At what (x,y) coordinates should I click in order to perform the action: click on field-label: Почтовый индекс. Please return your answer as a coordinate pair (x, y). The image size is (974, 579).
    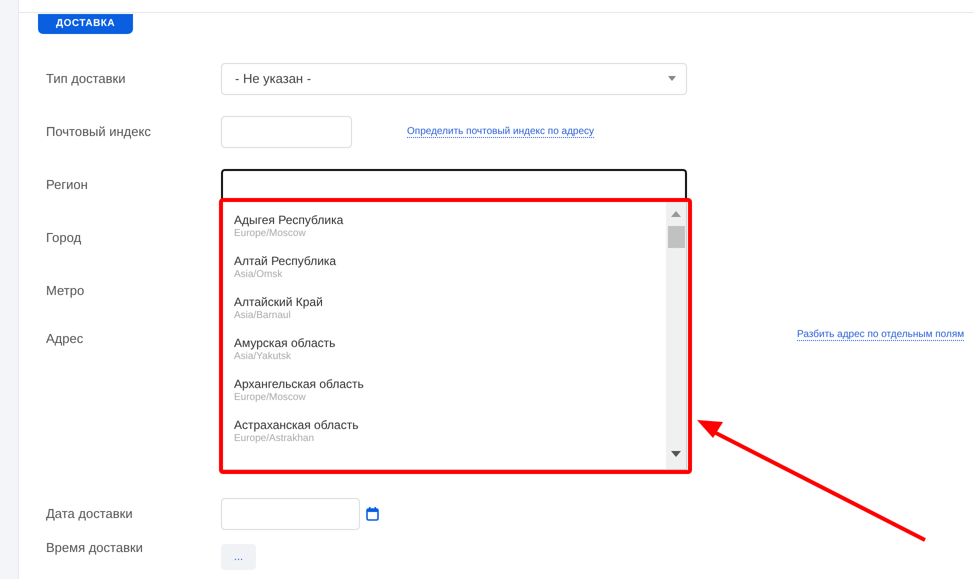
    Looking at the image, I should click on (99, 131).